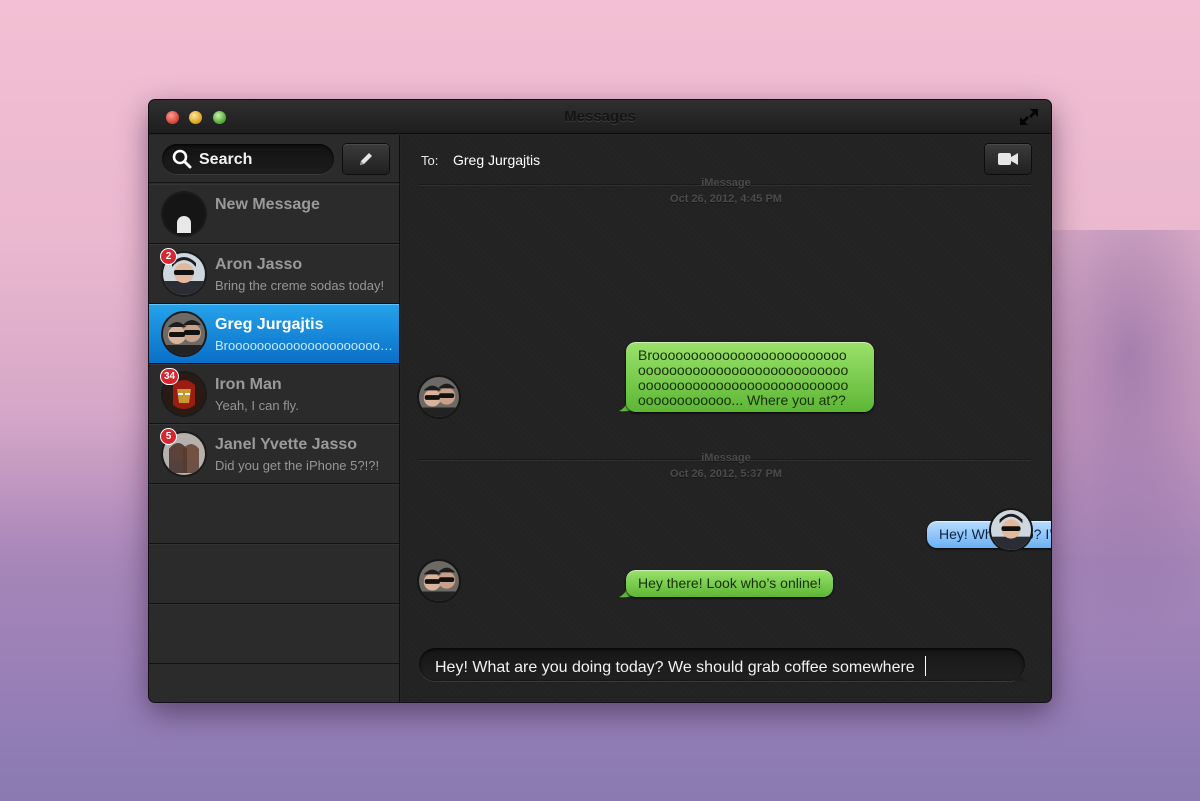 This screenshot has width=1200, height=801. What do you see at coordinates (184, 214) in the screenshot?
I see `new-message-avatar` at bounding box center [184, 214].